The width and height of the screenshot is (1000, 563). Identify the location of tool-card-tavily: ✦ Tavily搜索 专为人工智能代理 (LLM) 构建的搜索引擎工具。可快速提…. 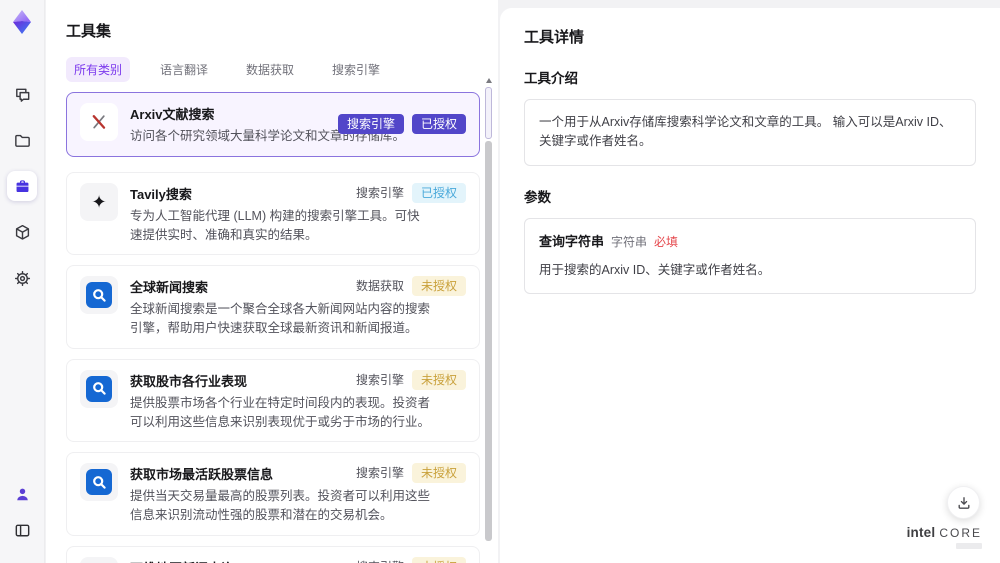
(273, 213).